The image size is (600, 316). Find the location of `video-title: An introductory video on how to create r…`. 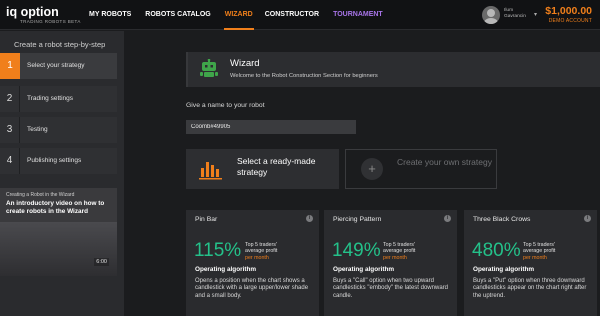

video-title: An introductory video on how to create r… is located at coordinates (55, 207).